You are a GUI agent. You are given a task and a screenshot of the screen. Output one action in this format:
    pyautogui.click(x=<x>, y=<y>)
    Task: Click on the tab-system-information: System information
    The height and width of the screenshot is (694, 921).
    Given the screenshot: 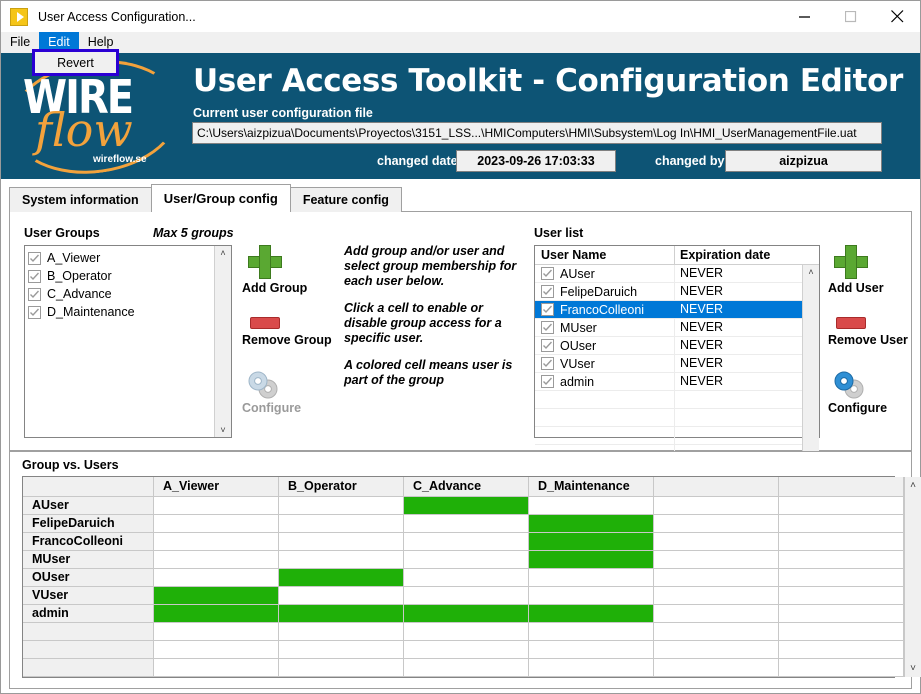 What is the action you would take?
    pyautogui.click(x=80, y=199)
    